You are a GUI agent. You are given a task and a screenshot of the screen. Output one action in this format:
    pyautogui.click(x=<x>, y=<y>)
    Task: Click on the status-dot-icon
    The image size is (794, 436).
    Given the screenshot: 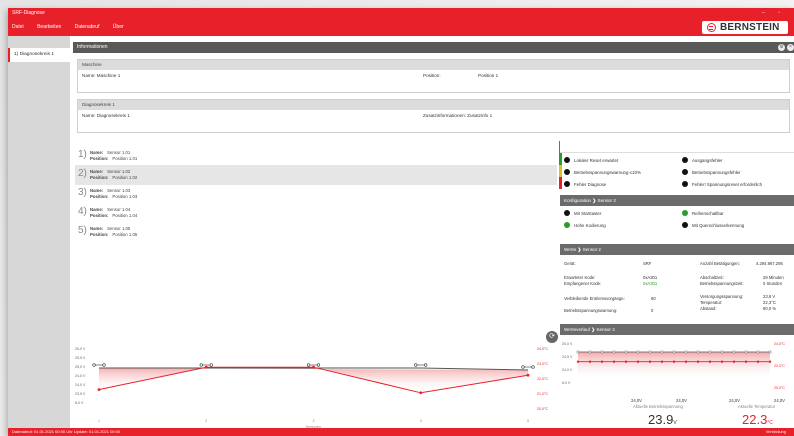 What is the action you would take?
    pyautogui.click(x=567, y=160)
    